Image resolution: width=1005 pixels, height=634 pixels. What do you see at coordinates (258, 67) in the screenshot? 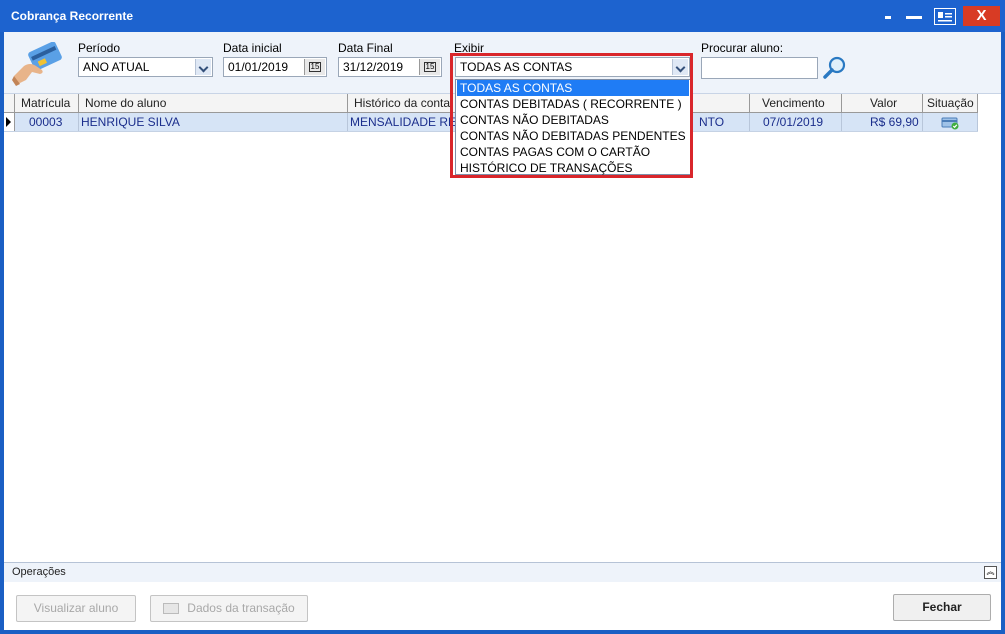
I see `data-inicial-value: 01/01/2019` at bounding box center [258, 67].